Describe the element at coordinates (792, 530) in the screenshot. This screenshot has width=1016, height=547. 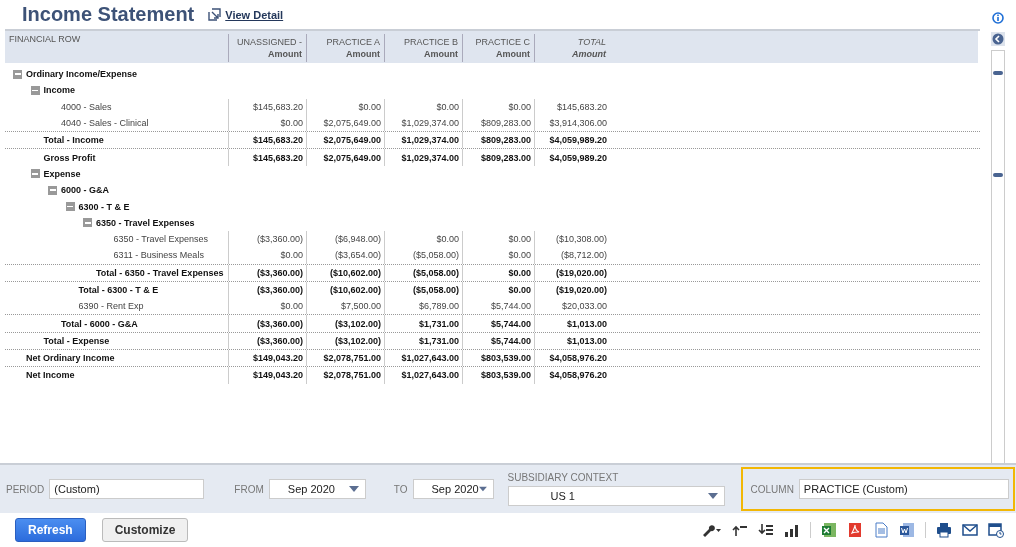
I see `bar-chart-icon` at that location.